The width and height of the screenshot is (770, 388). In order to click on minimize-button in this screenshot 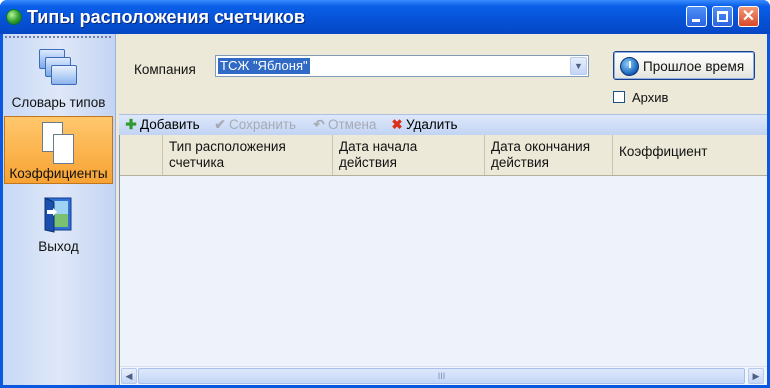, I will do `click(696, 16)`.